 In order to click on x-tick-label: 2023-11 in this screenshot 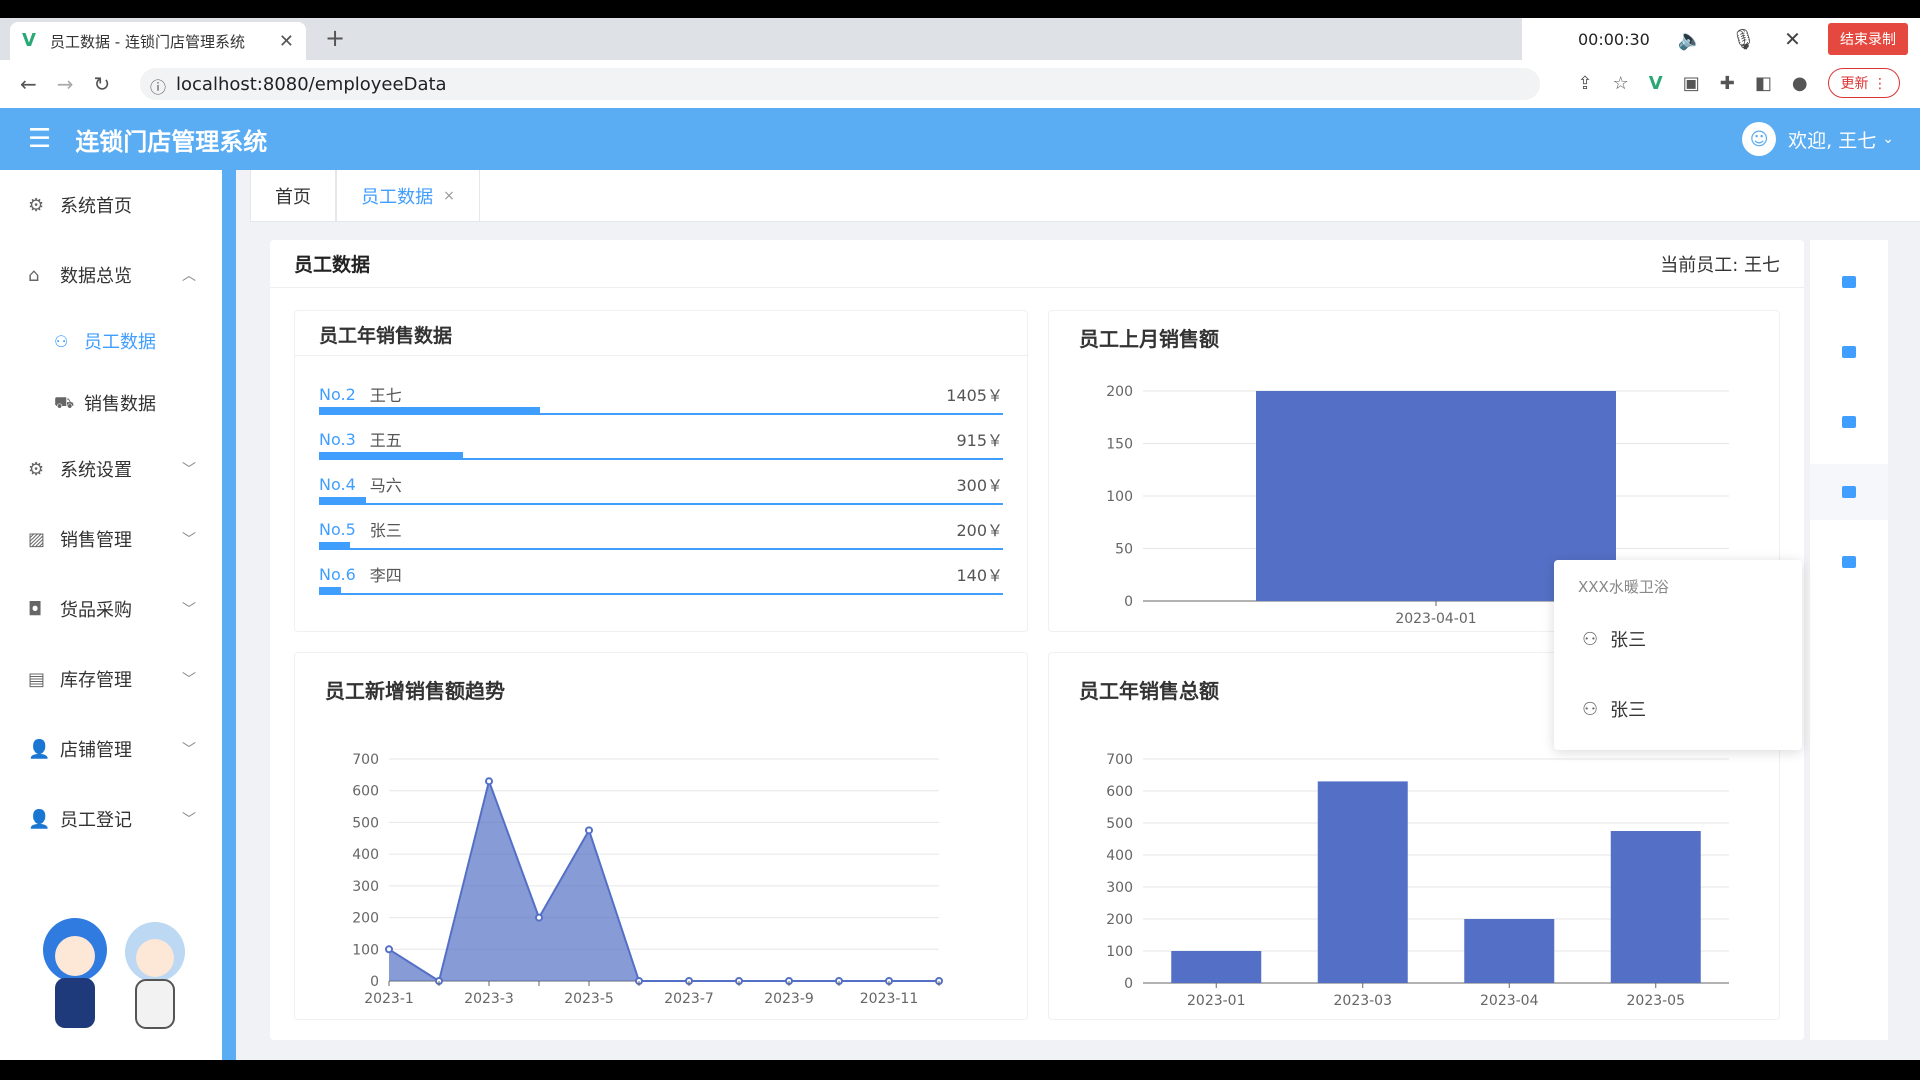, I will do `click(889, 999)`.